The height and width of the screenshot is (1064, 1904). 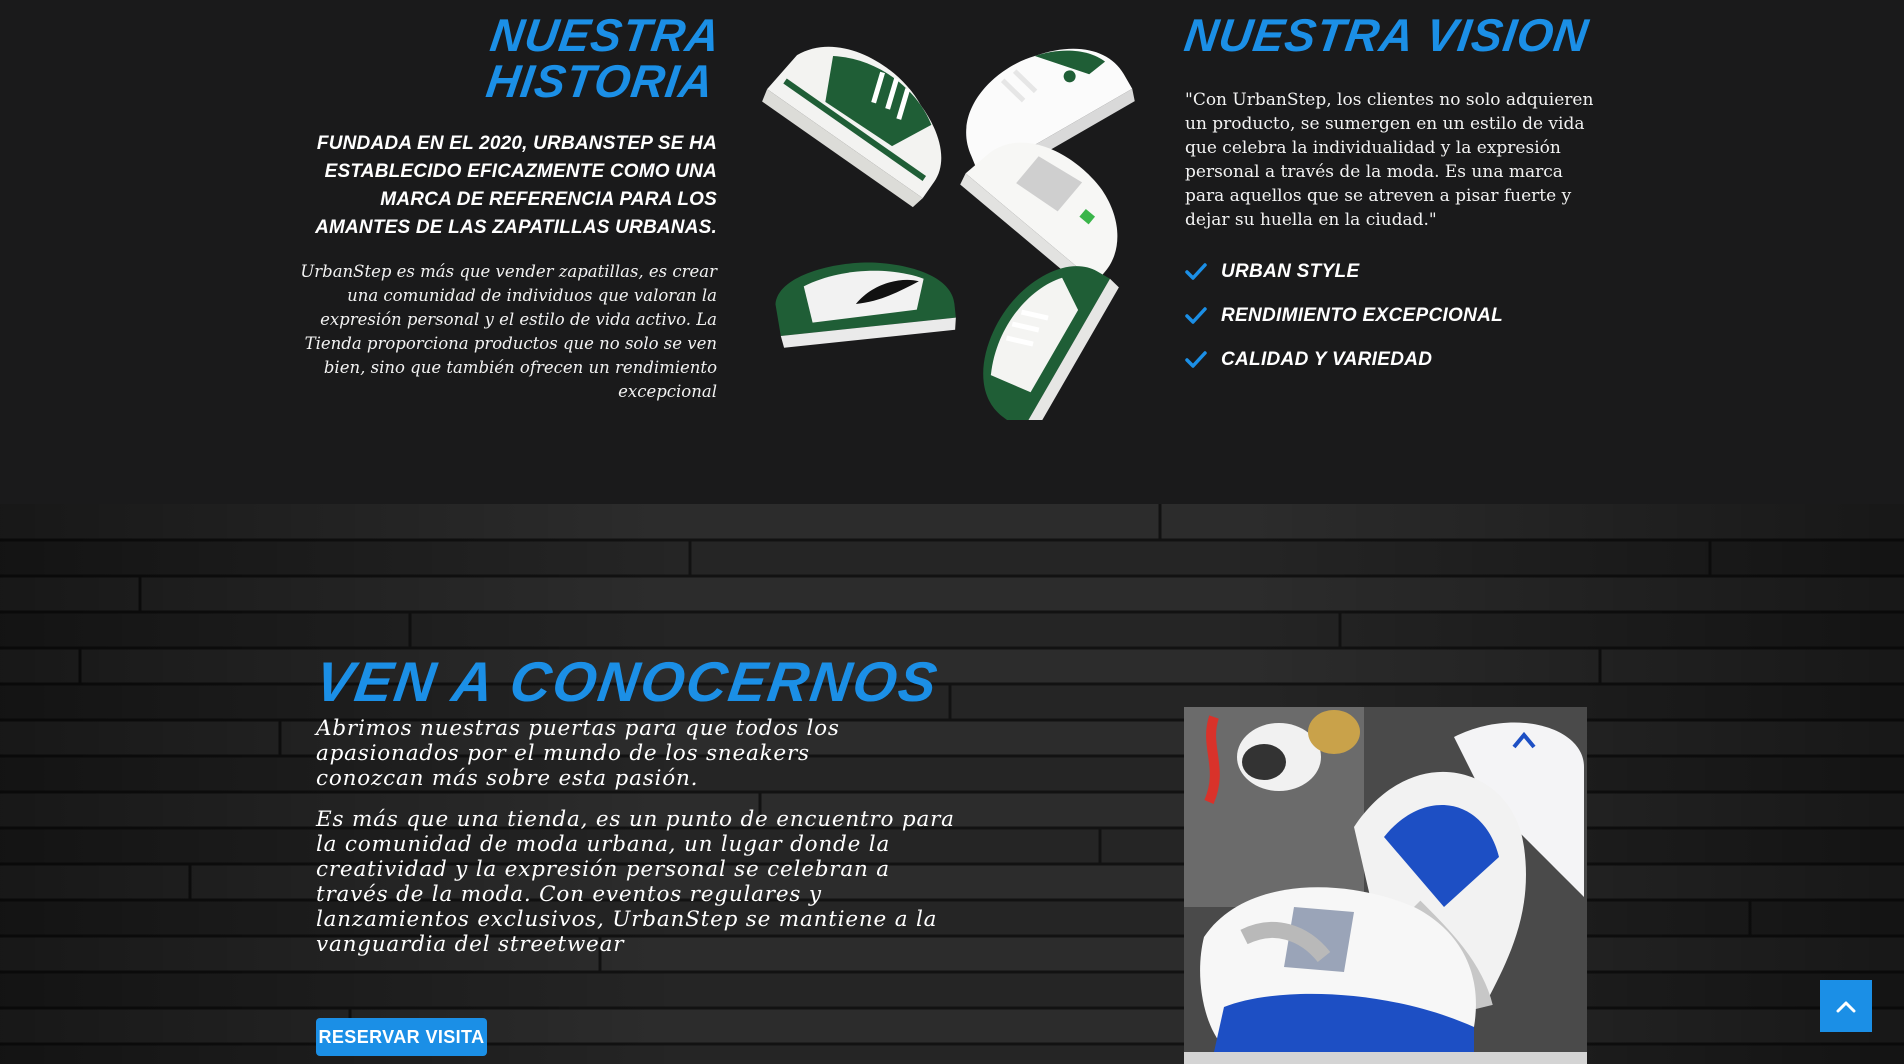 I want to click on chevron-up-icon, so click(x=1846, y=1007).